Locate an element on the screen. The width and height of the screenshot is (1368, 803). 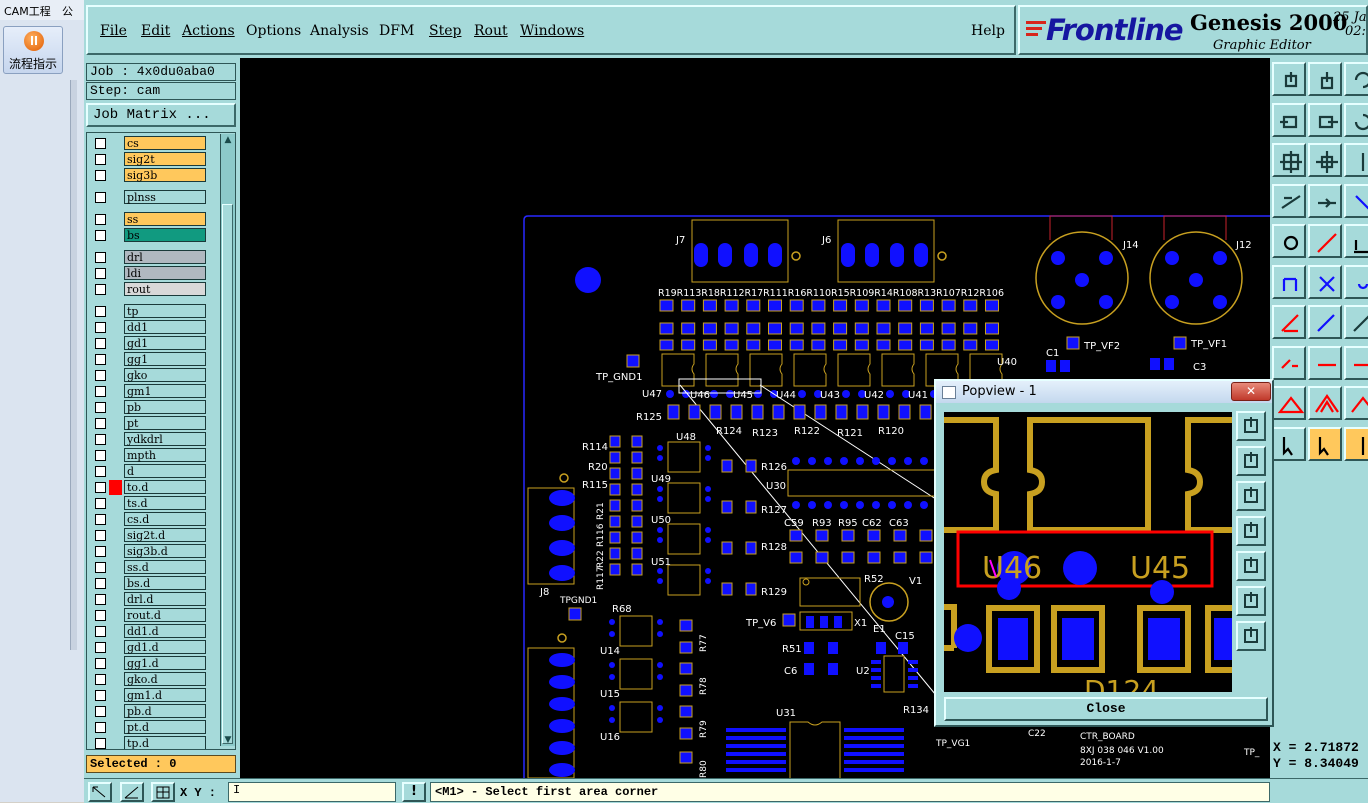
layer-name: ts.d is located at coordinates (165, 503).